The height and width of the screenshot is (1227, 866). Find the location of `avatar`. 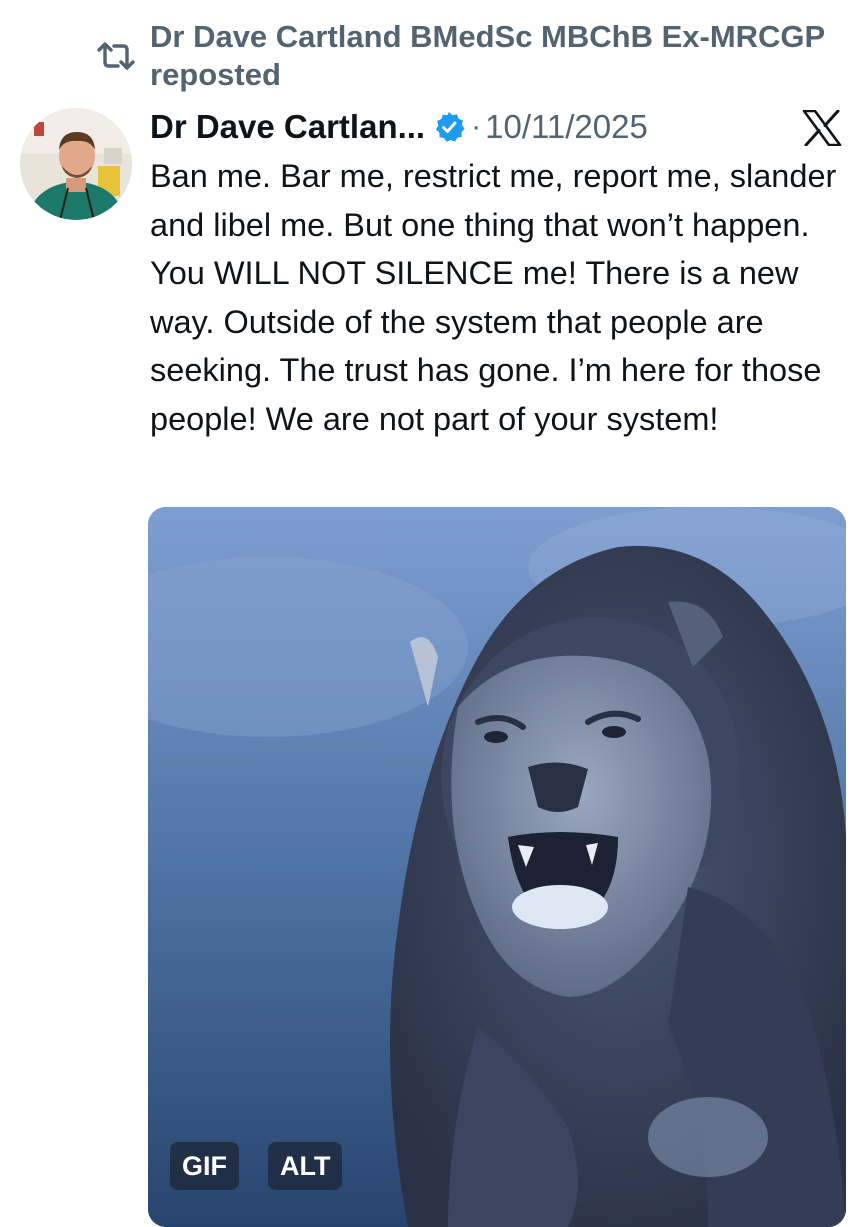

avatar is located at coordinates (76, 164).